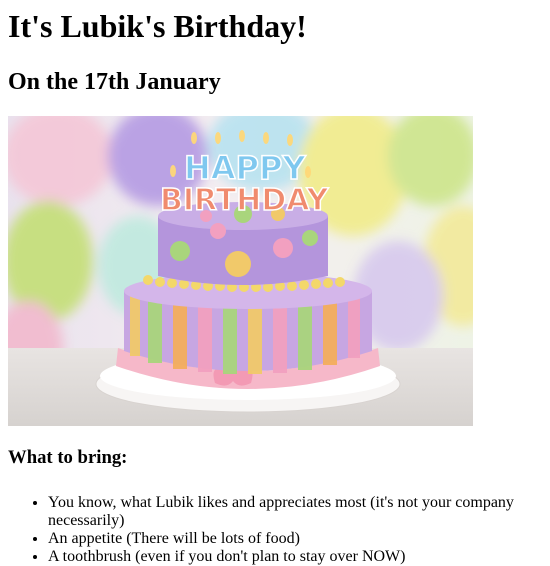 The height and width of the screenshot is (566, 550). What do you see at coordinates (245, 168) in the screenshot?
I see `candle-text-happy: HAPPY` at bounding box center [245, 168].